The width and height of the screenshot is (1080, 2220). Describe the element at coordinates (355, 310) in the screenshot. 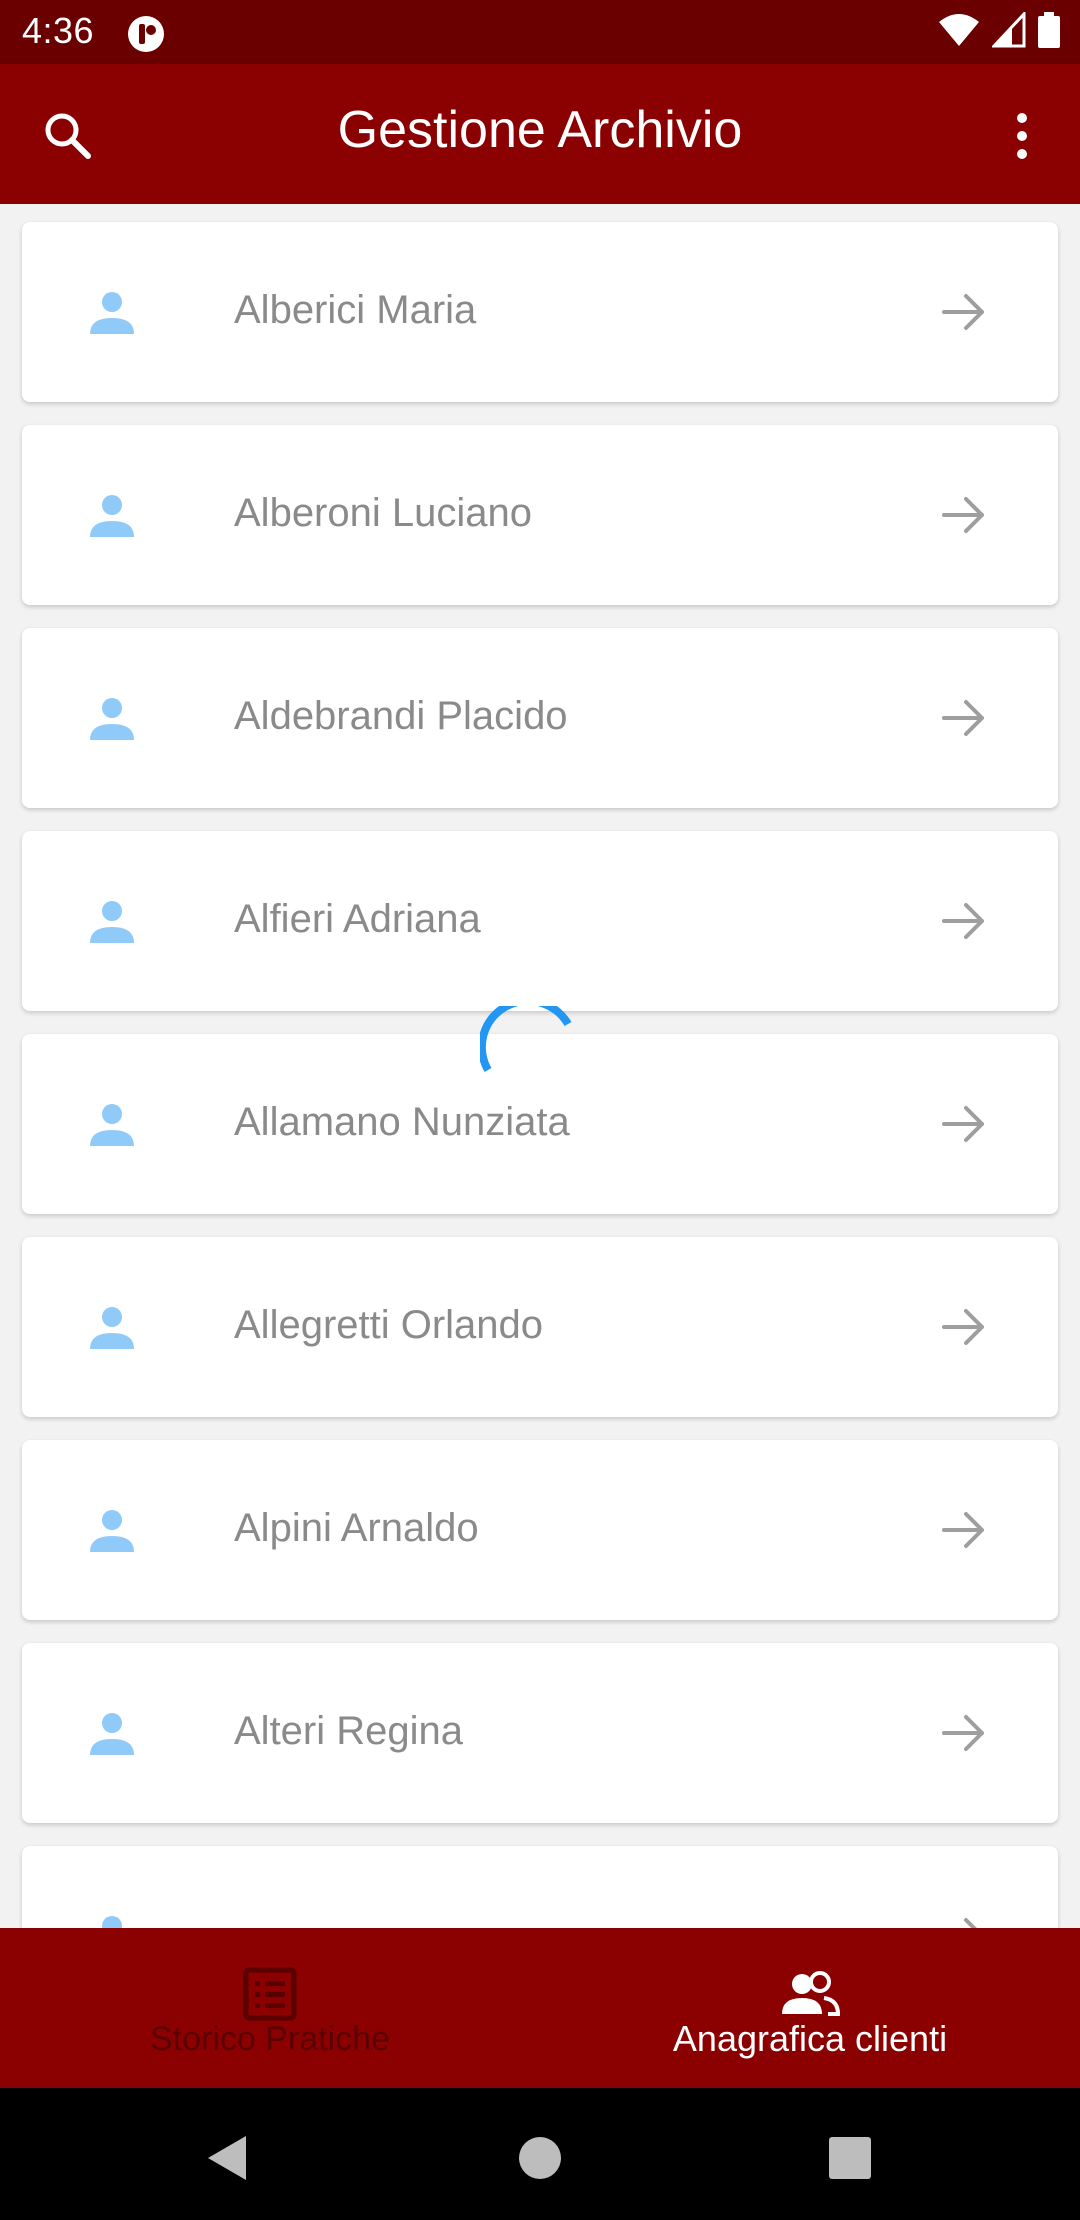

I see `client-name: Alberici Maria` at that location.